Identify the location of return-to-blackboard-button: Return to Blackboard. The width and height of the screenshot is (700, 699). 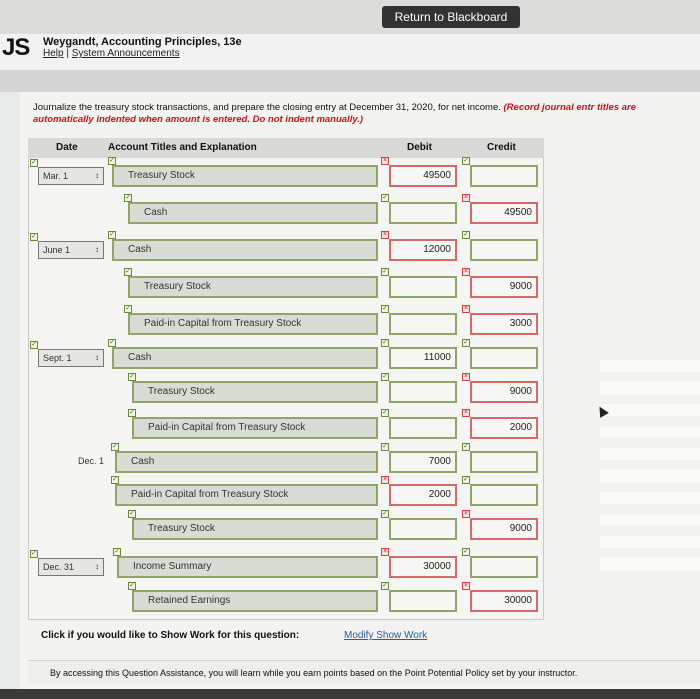
(451, 17).